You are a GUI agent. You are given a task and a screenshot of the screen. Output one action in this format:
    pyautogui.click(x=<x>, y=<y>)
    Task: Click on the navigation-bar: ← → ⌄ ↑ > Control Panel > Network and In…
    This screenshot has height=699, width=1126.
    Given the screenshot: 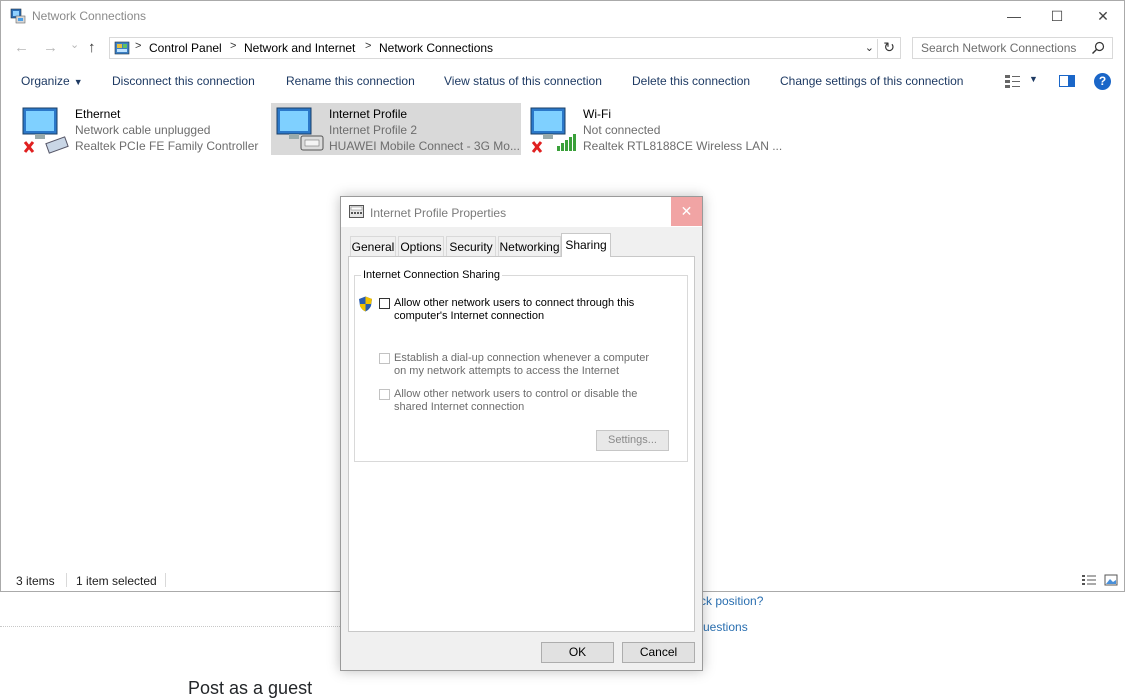 What is the action you would take?
    pyautogui.click(x=562, y=48)
    